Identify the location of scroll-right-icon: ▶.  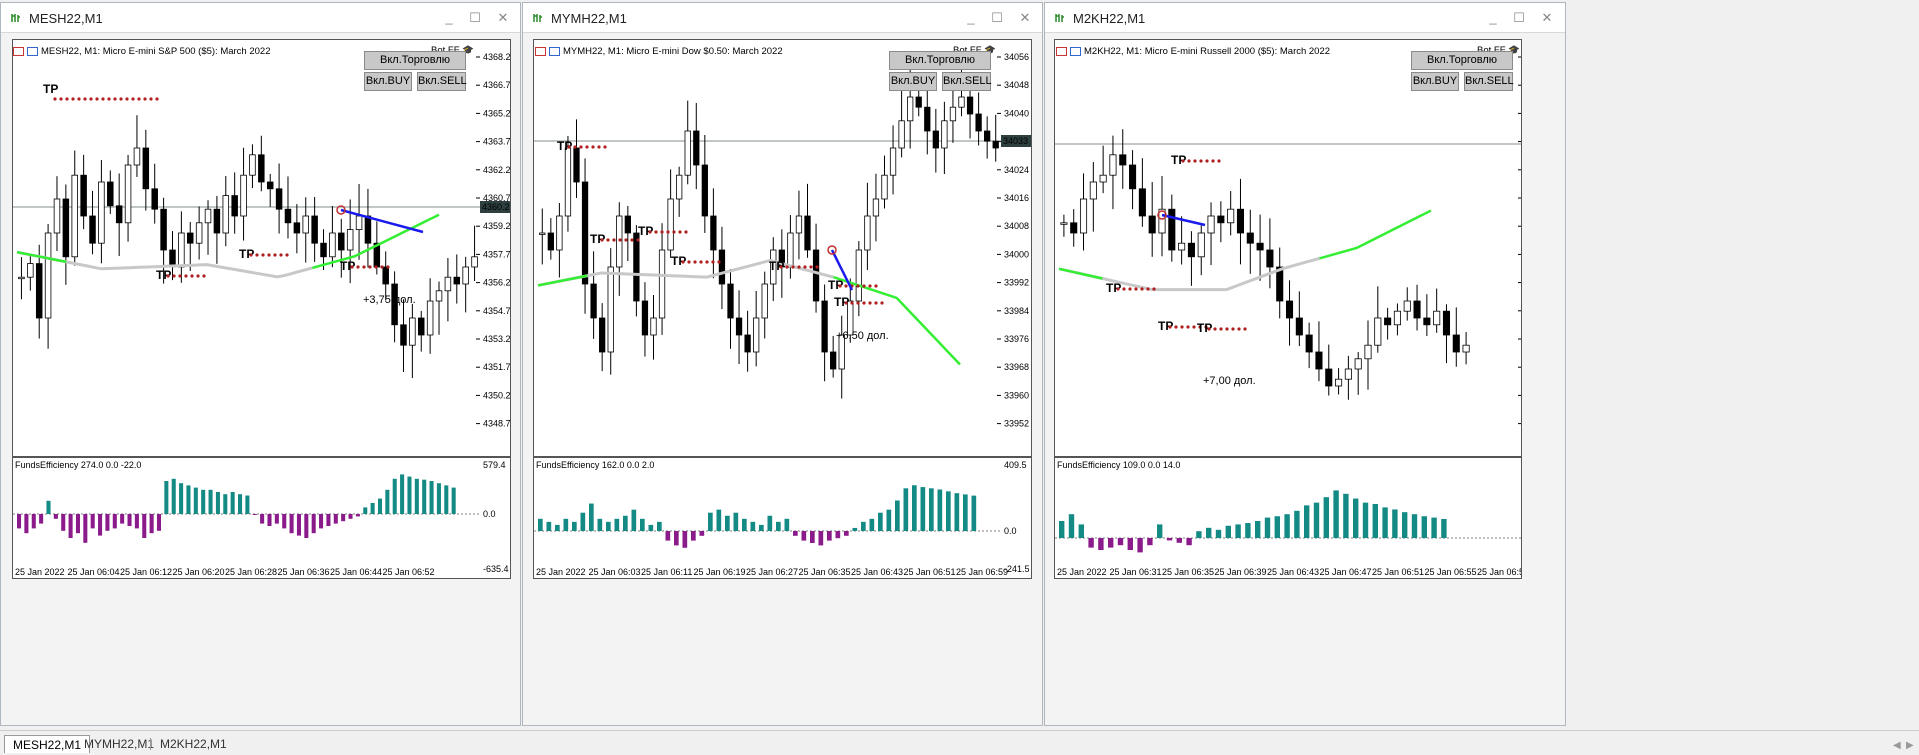
(1910, 745).